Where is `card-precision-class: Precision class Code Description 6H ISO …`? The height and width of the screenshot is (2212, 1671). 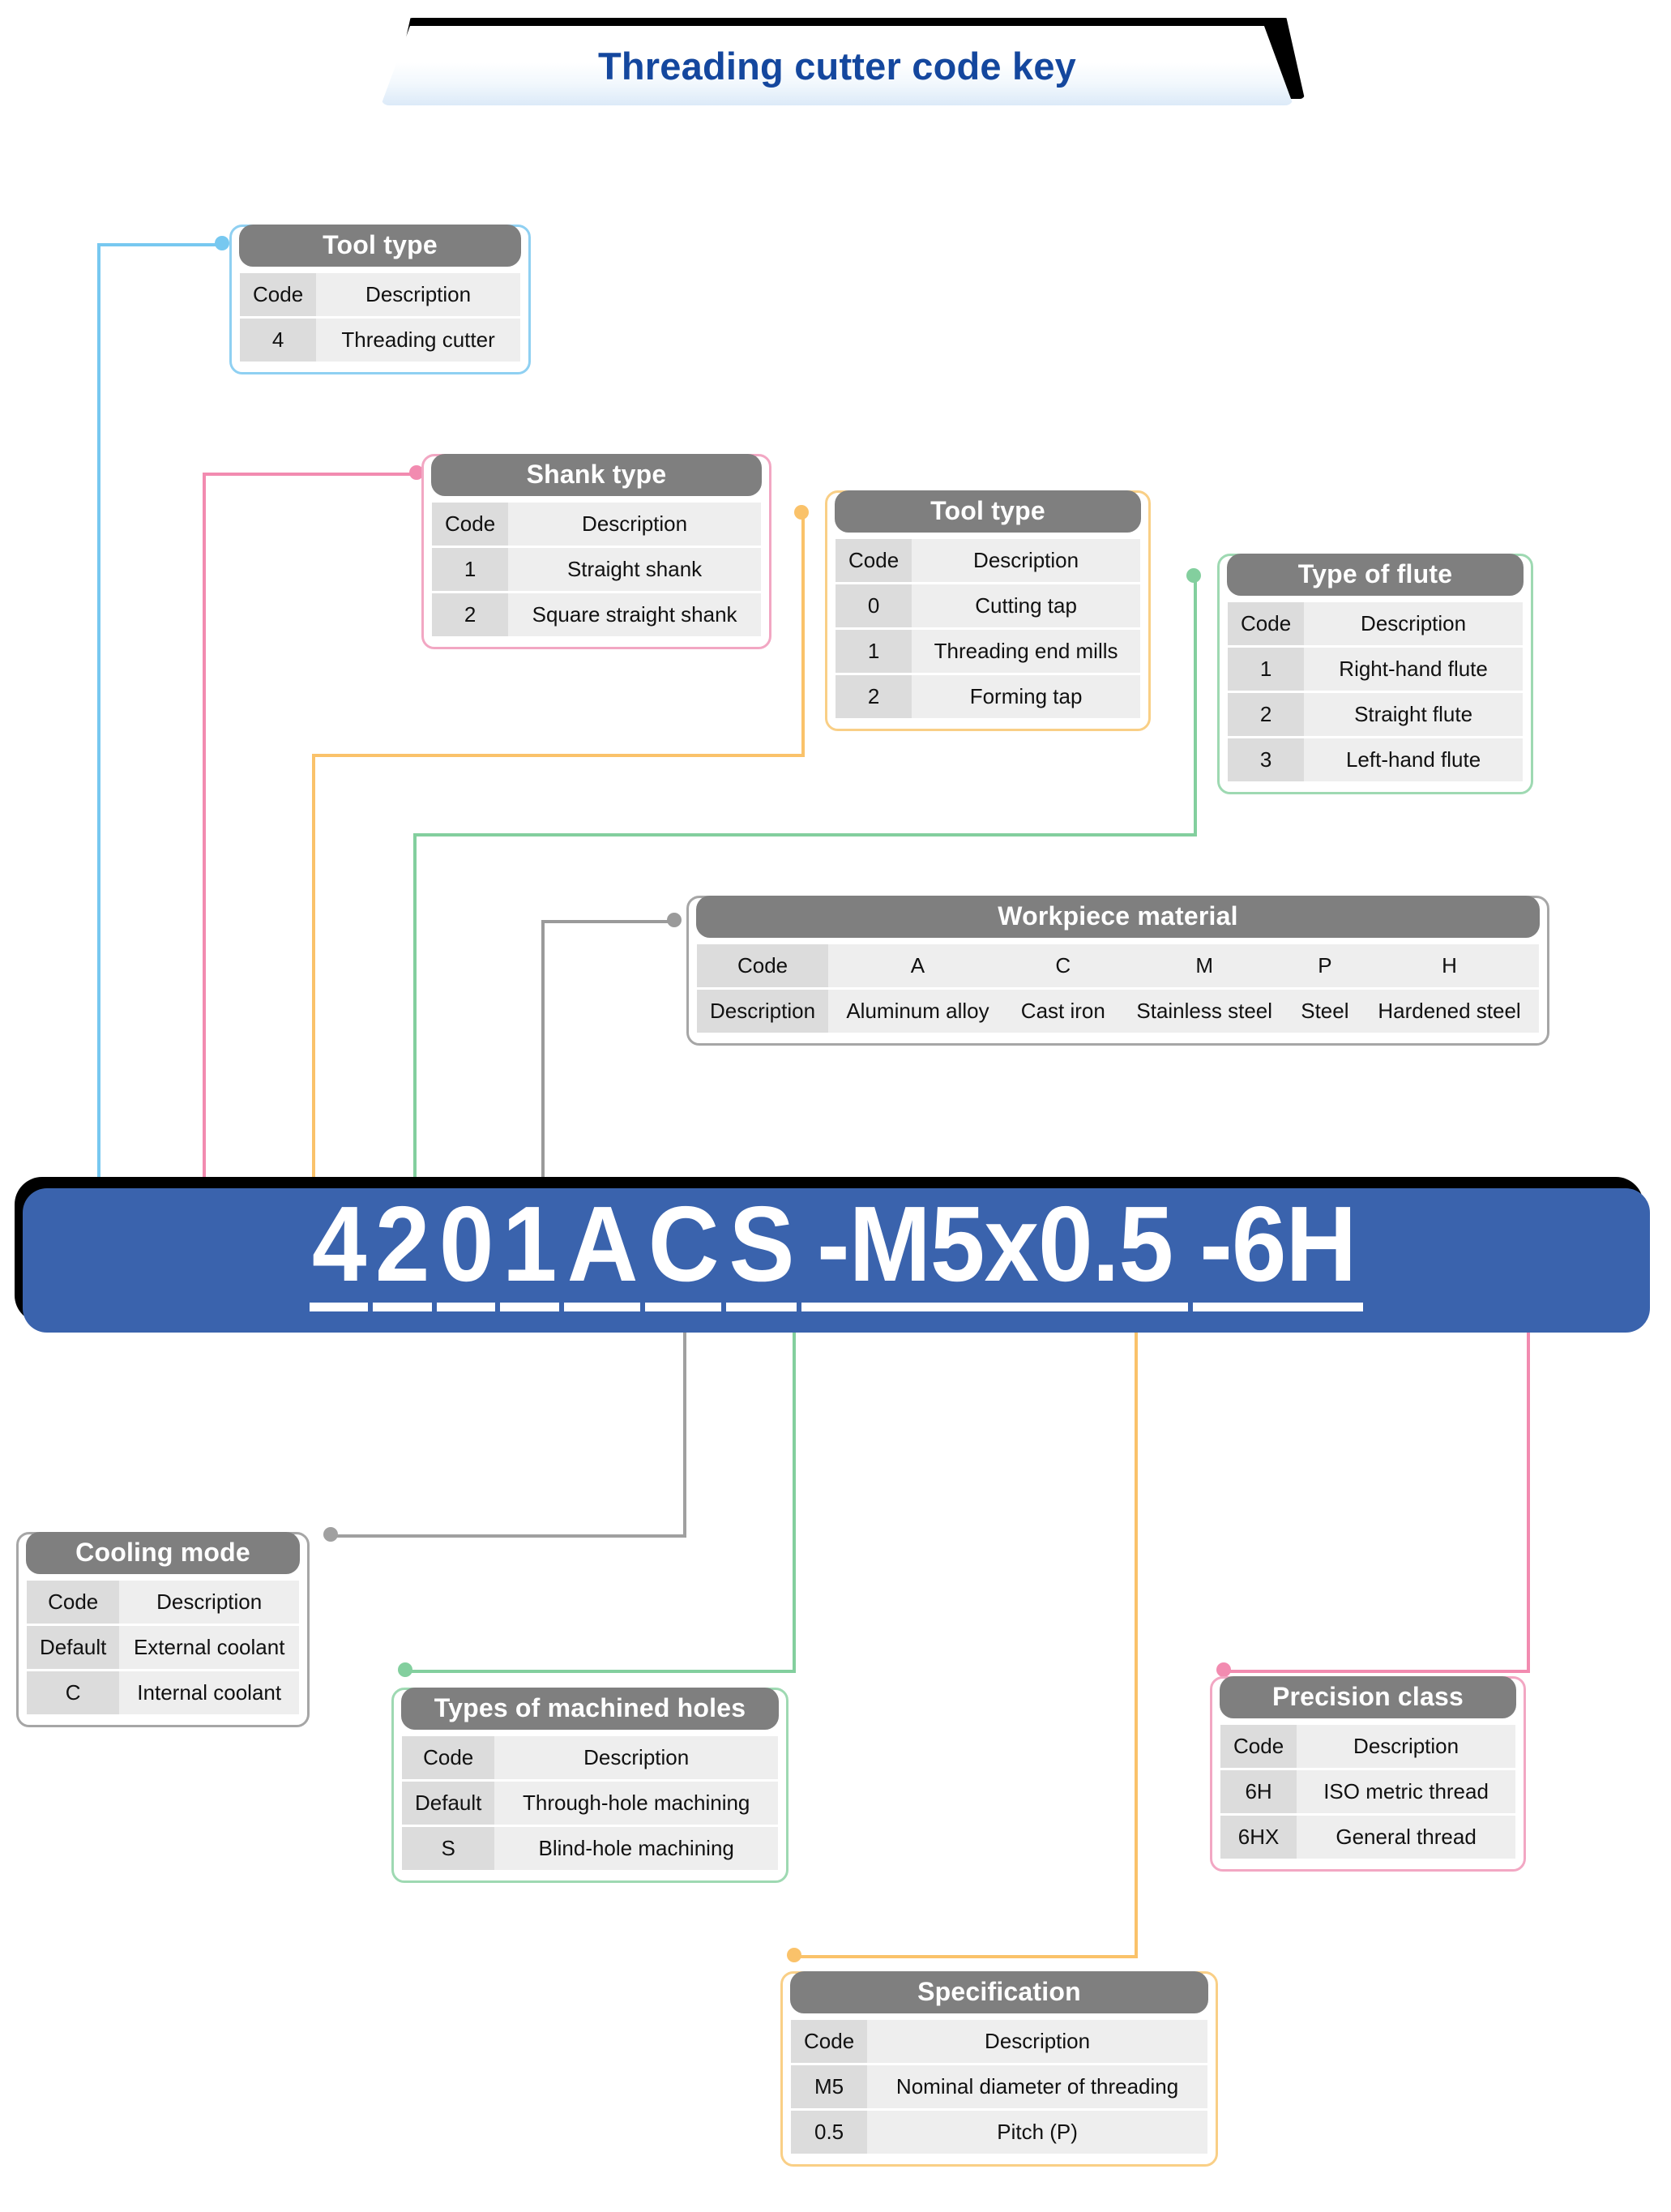
card-precision-class: Precision class Code Description 6H ISO … is located at coordinates (1368, 1774).